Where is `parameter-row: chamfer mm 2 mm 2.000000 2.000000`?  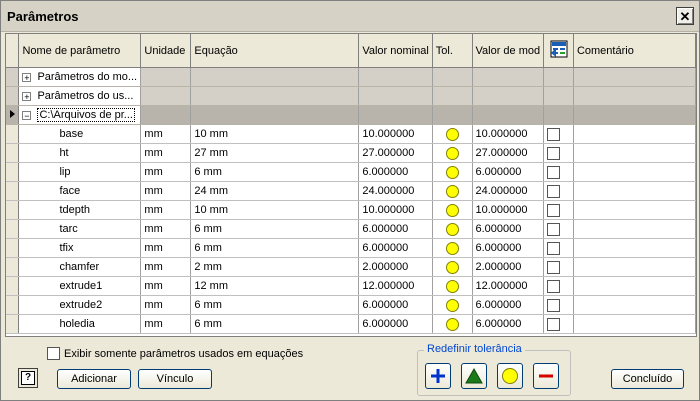
parameter-row: chamfer mm 2 mm 2.000000 2.000000 is located at coordinates (351, 267).